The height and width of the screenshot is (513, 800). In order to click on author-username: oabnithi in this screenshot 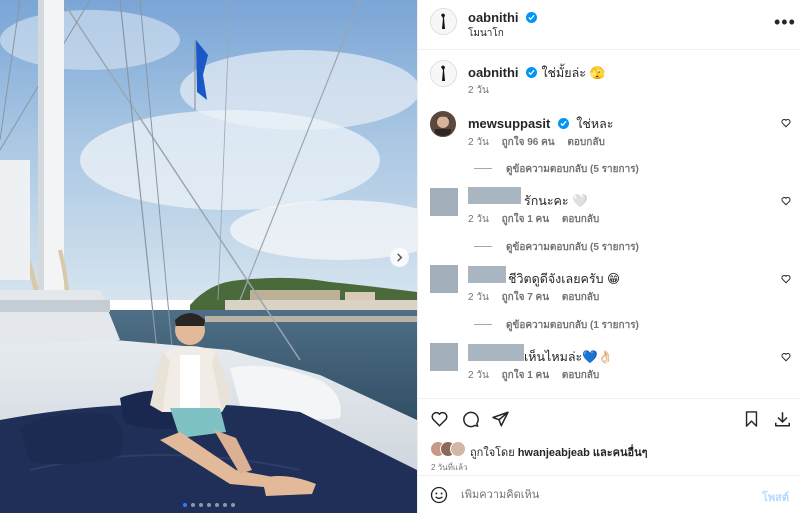, I will do `click(493, 17)`.